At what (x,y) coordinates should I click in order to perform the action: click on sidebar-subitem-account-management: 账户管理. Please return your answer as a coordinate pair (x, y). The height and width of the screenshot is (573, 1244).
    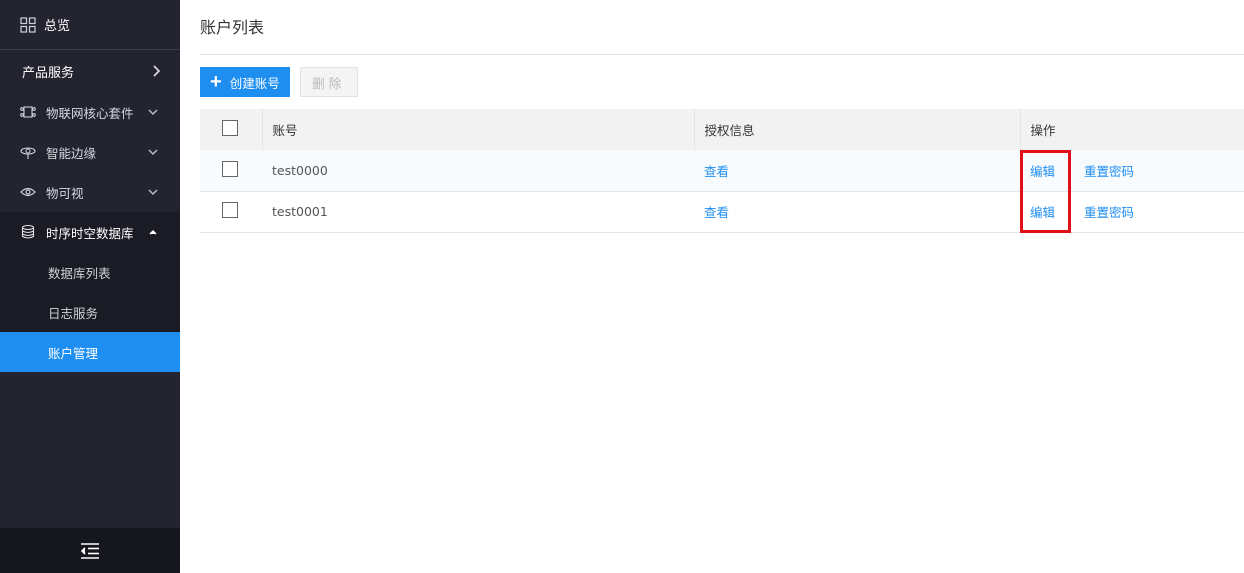
    Looking at the image, I should click on (90, 352).